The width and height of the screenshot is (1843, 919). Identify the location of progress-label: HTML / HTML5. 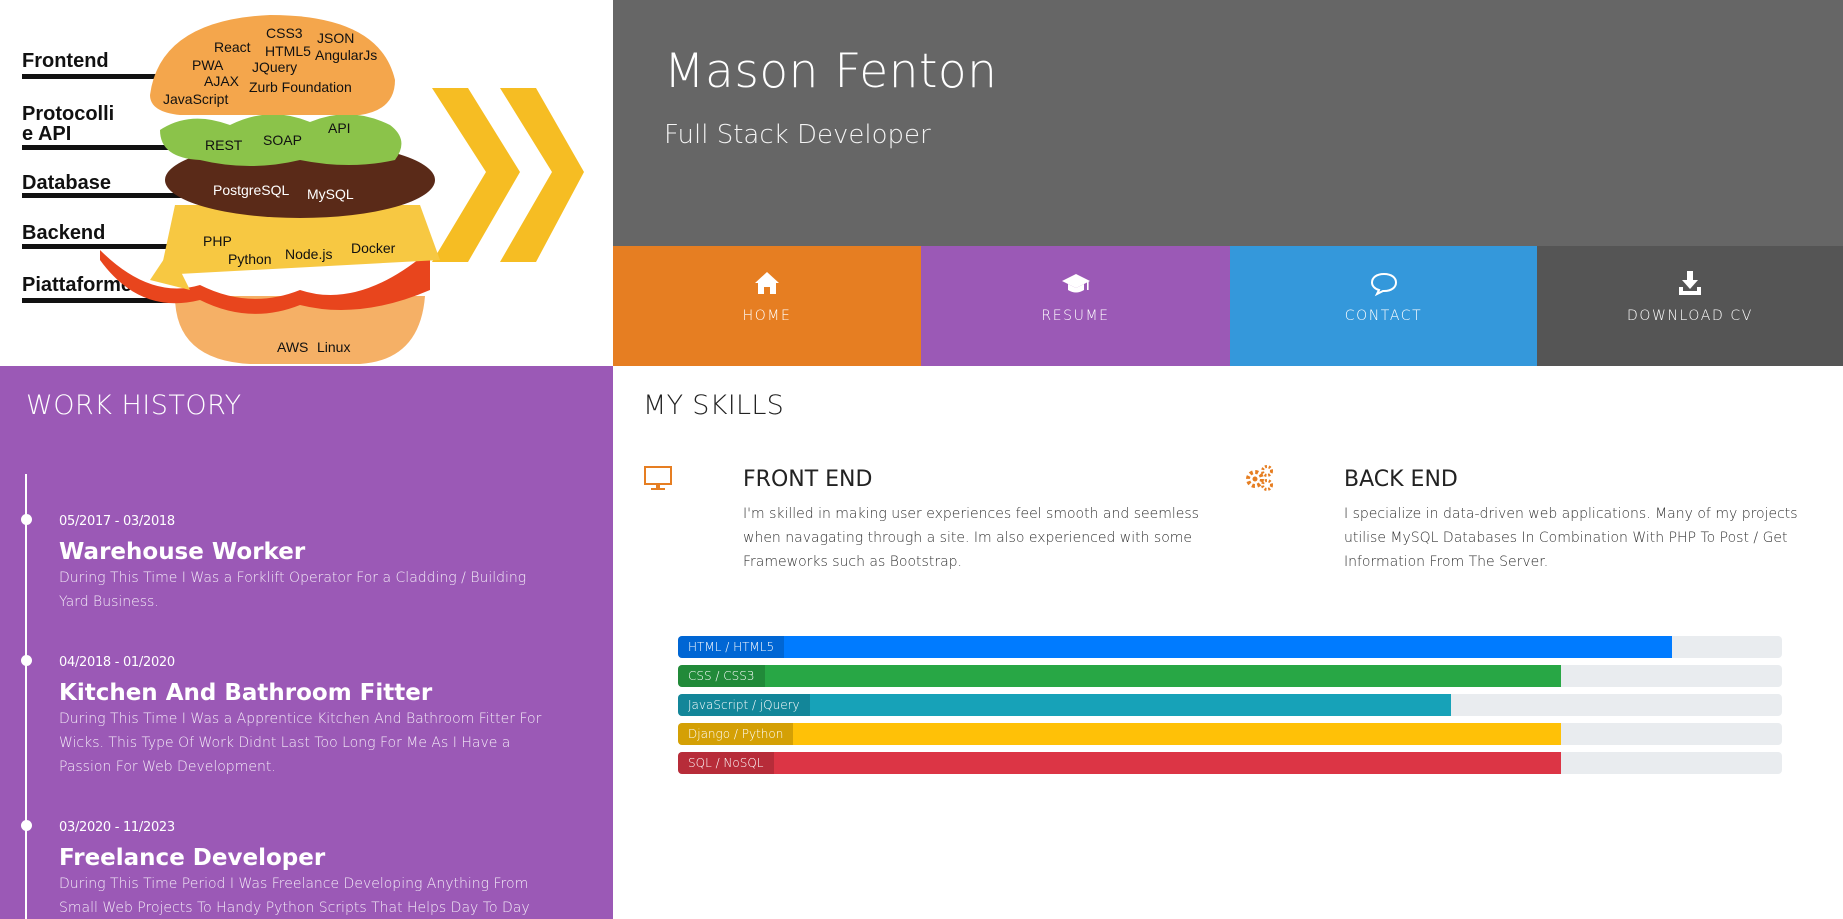
(731, 647).